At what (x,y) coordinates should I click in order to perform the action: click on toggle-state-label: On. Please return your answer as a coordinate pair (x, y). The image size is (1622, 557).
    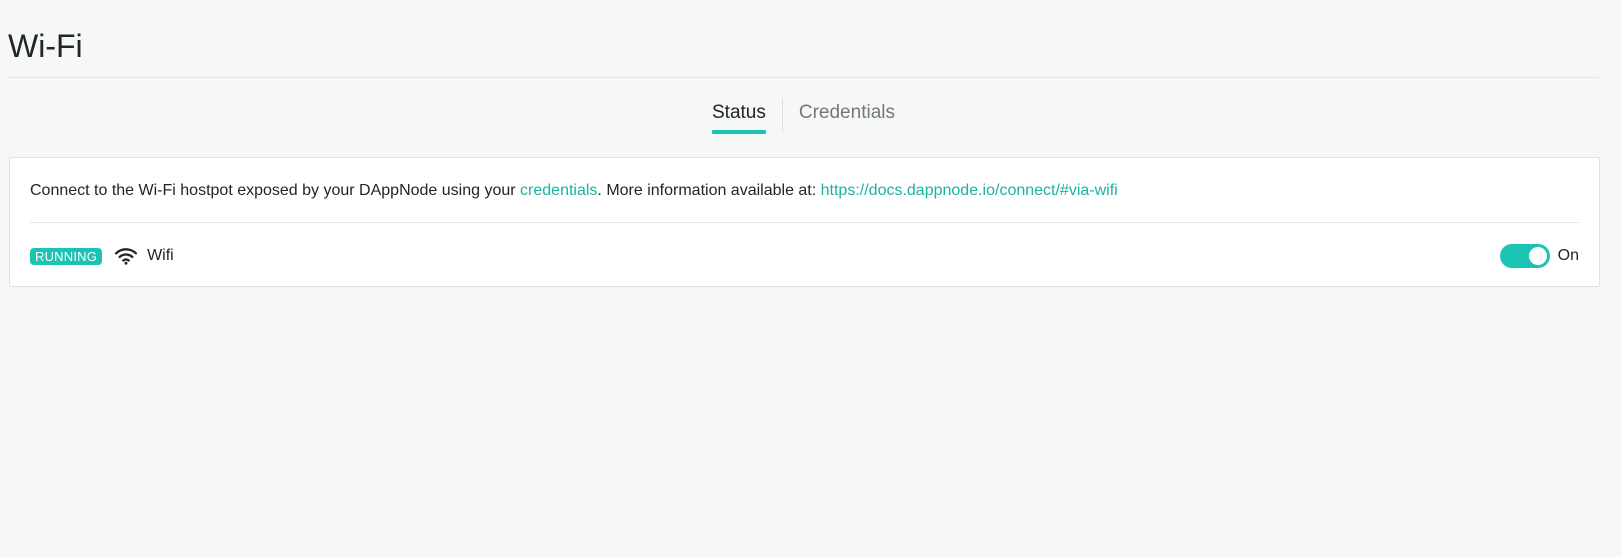
    Looking at the image, I should click on (1568, 255).